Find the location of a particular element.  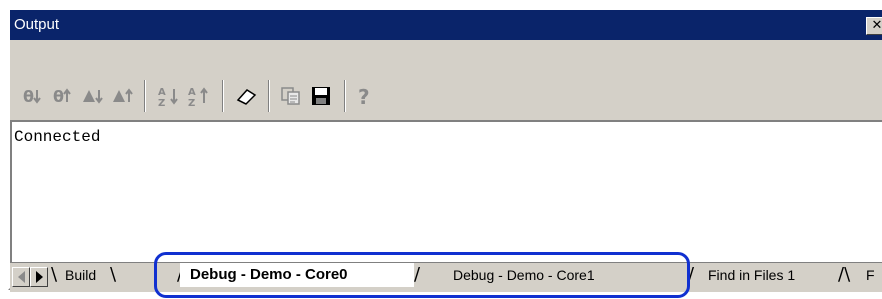

go-to-previous-warning-icon is located at coordinates (123, 95).